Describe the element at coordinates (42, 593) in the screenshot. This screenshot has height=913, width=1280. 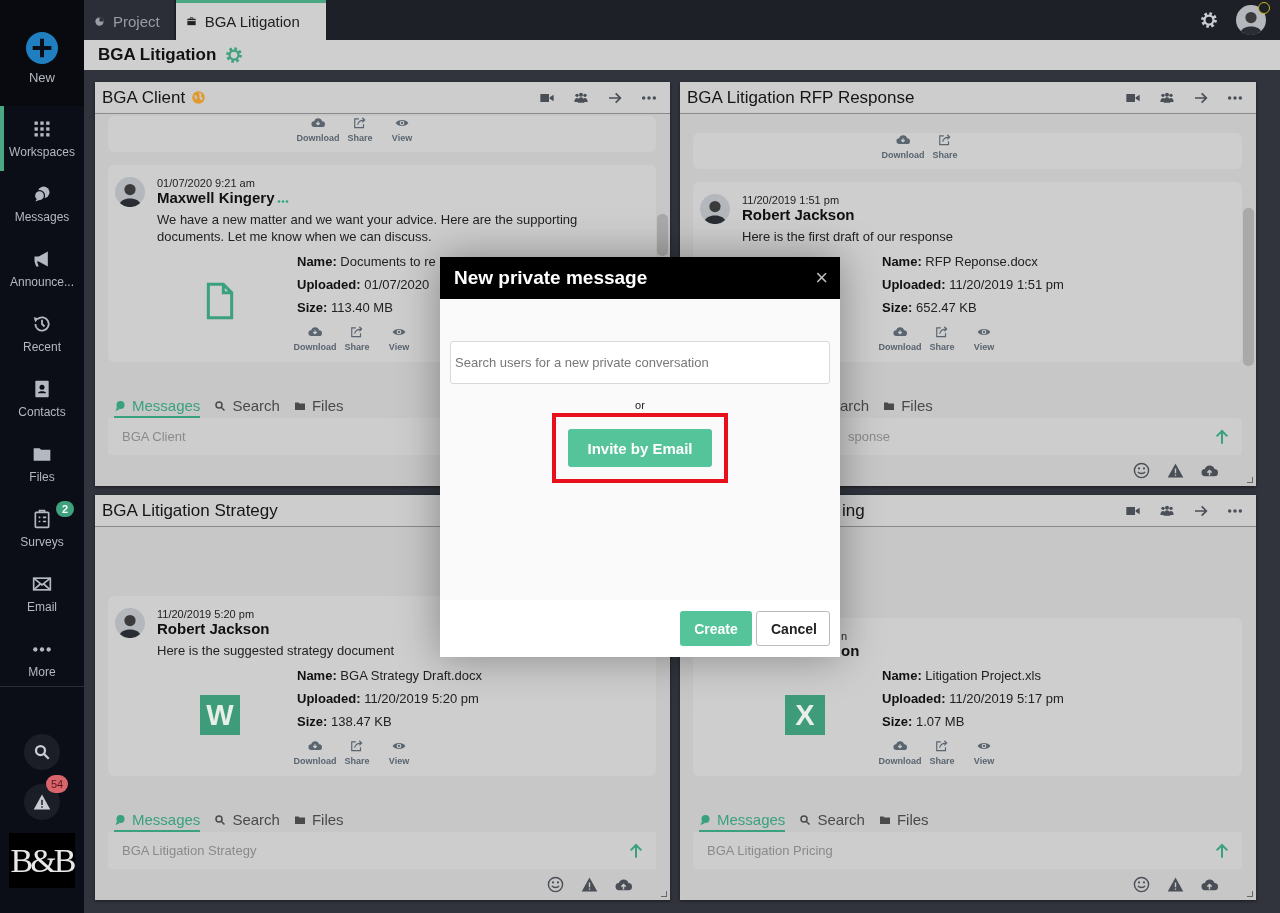
I see `sidebar-item: Email` at that location.